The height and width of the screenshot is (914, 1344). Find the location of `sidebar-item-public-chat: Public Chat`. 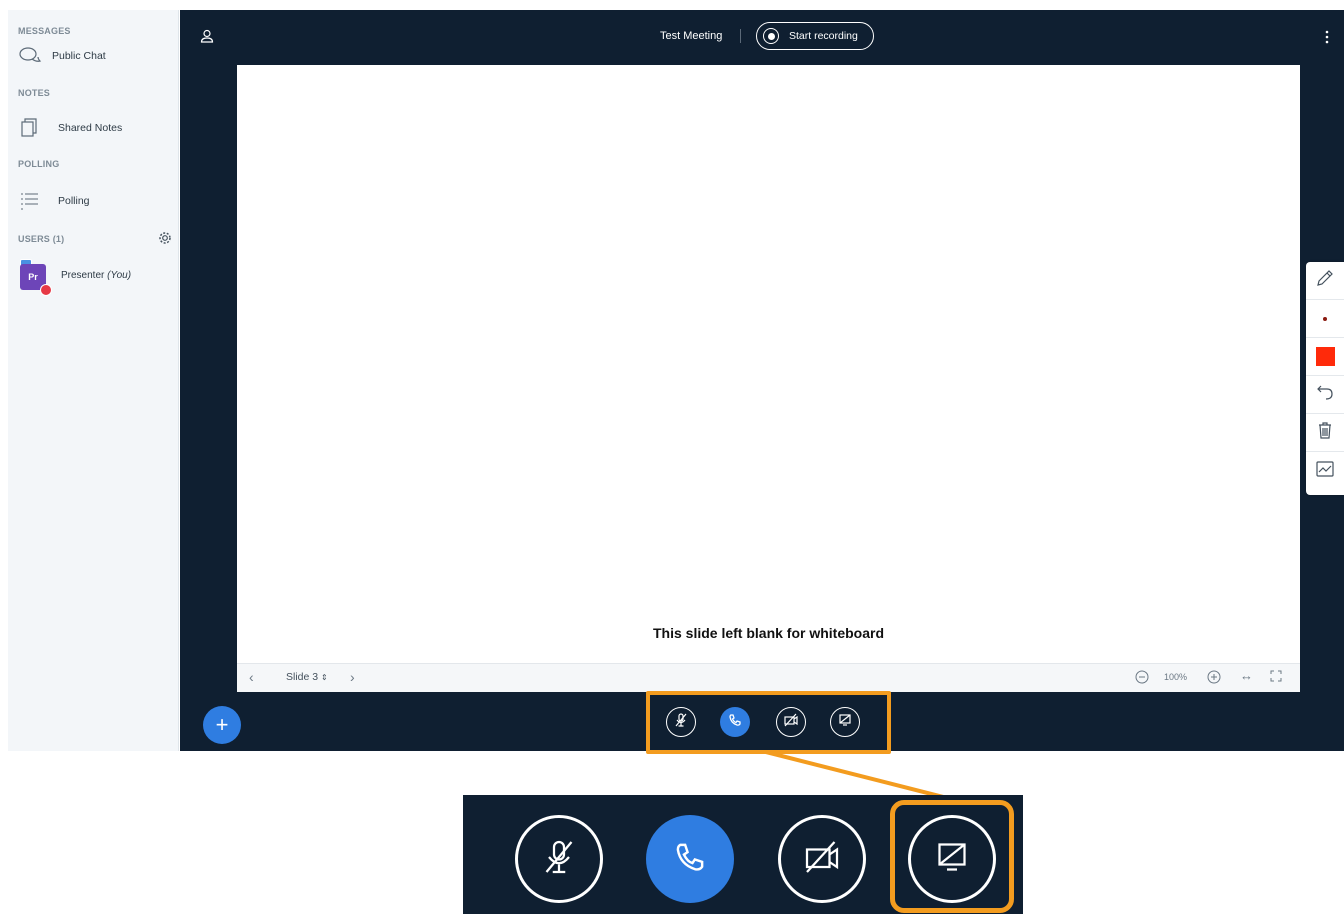

sidebar-item-public-chat: Public Chat is located at coordinates (93, 56).